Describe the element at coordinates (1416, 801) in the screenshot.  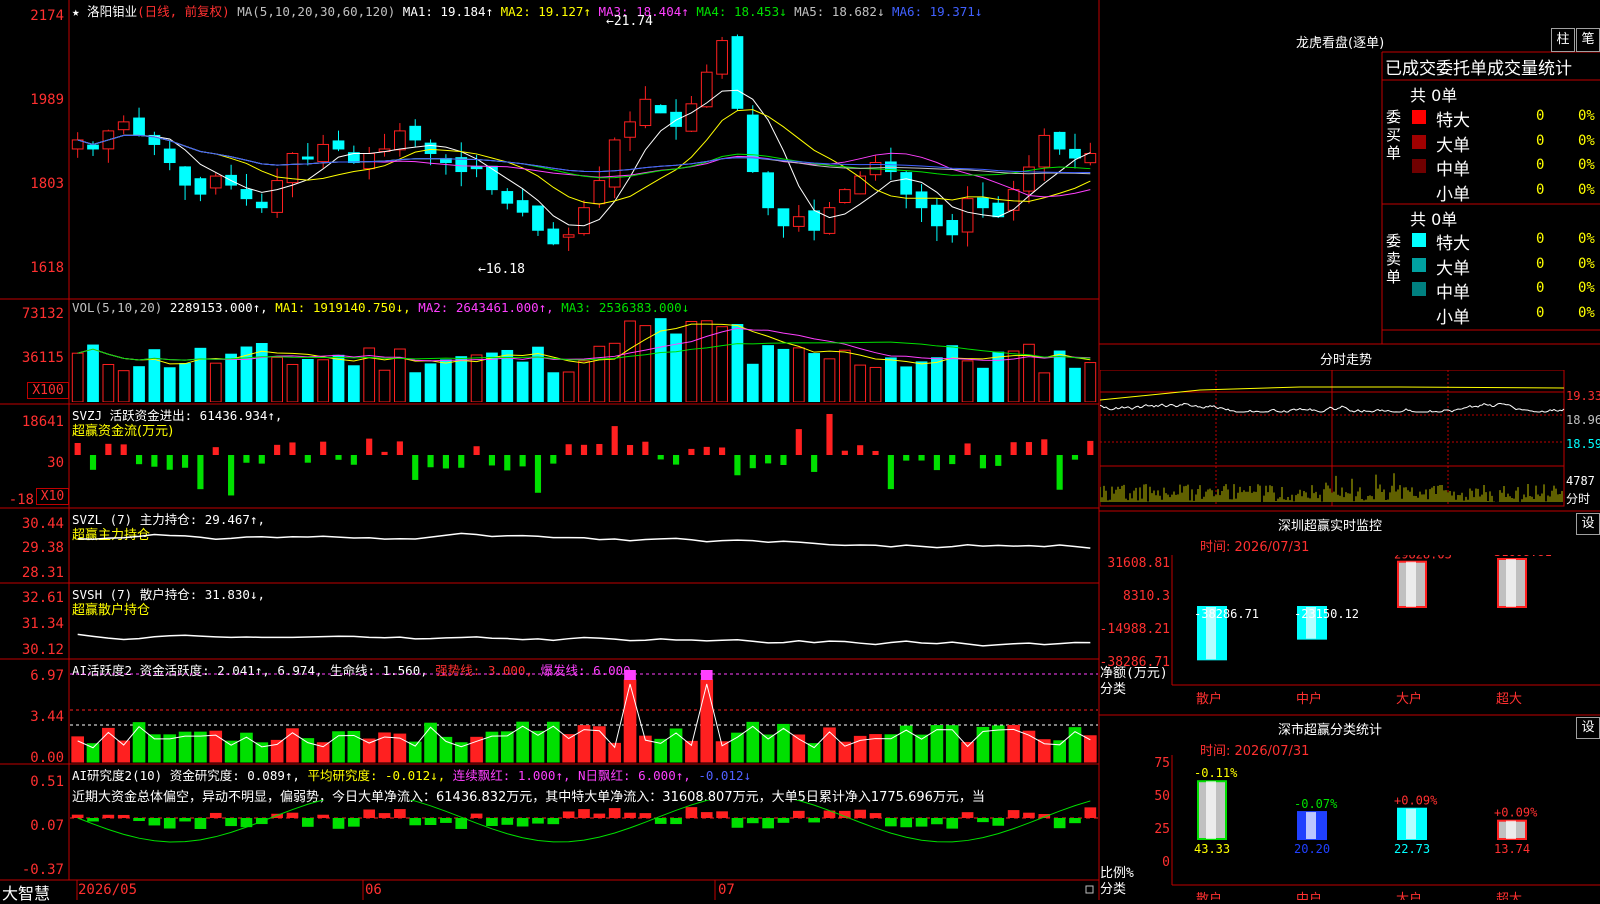
I see `bar-delta: +0.09%` at that location.